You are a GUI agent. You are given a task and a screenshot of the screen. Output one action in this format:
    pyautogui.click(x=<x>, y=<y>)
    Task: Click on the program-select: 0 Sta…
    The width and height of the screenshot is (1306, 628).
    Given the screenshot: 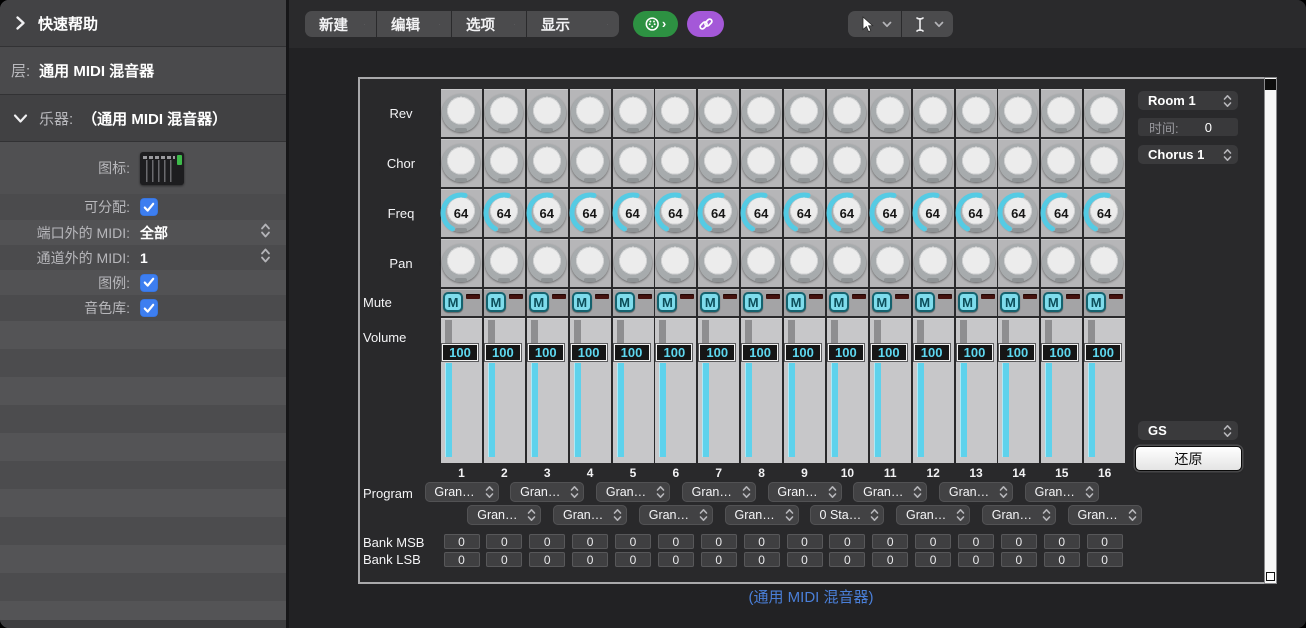 What is the action you would take?
    pyautogui.click(x=847, y=515)
    